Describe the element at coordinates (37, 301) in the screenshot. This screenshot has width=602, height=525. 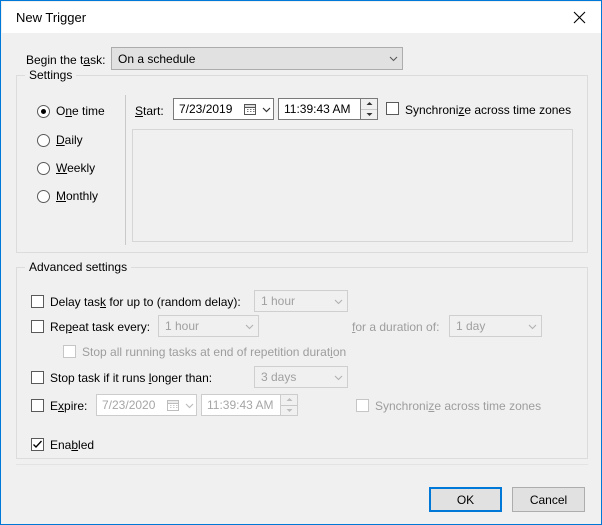
I see `delay-task-checkbox` at that location.